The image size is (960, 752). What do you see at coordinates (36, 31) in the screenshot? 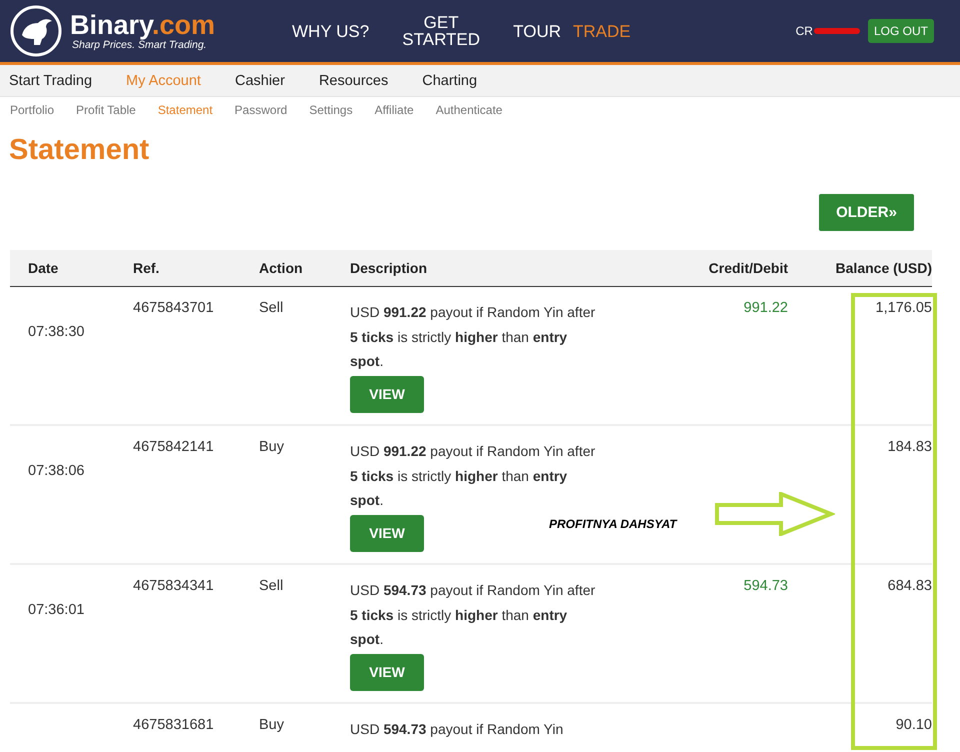
I see `bull-logo-icon` at bounding box center [36, 31].